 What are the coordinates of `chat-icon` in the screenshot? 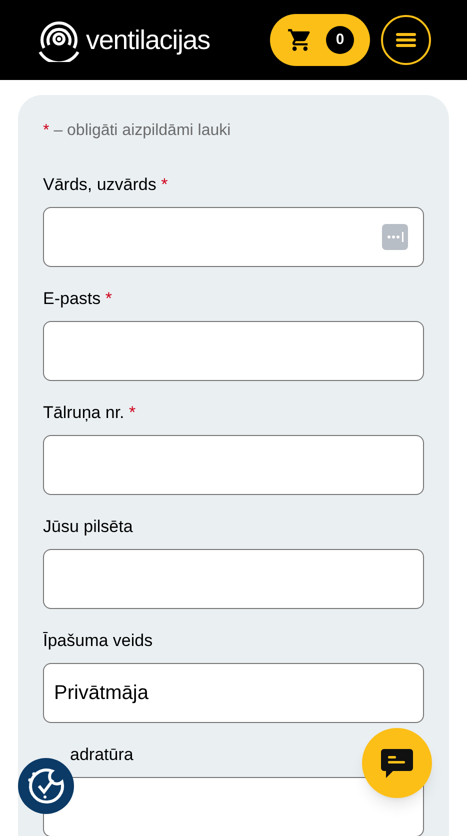 It's located at (397, 763).